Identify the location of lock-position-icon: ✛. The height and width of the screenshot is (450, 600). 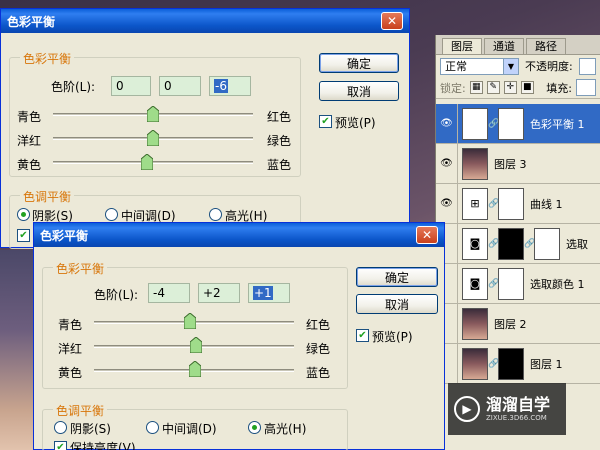
(510, 87).